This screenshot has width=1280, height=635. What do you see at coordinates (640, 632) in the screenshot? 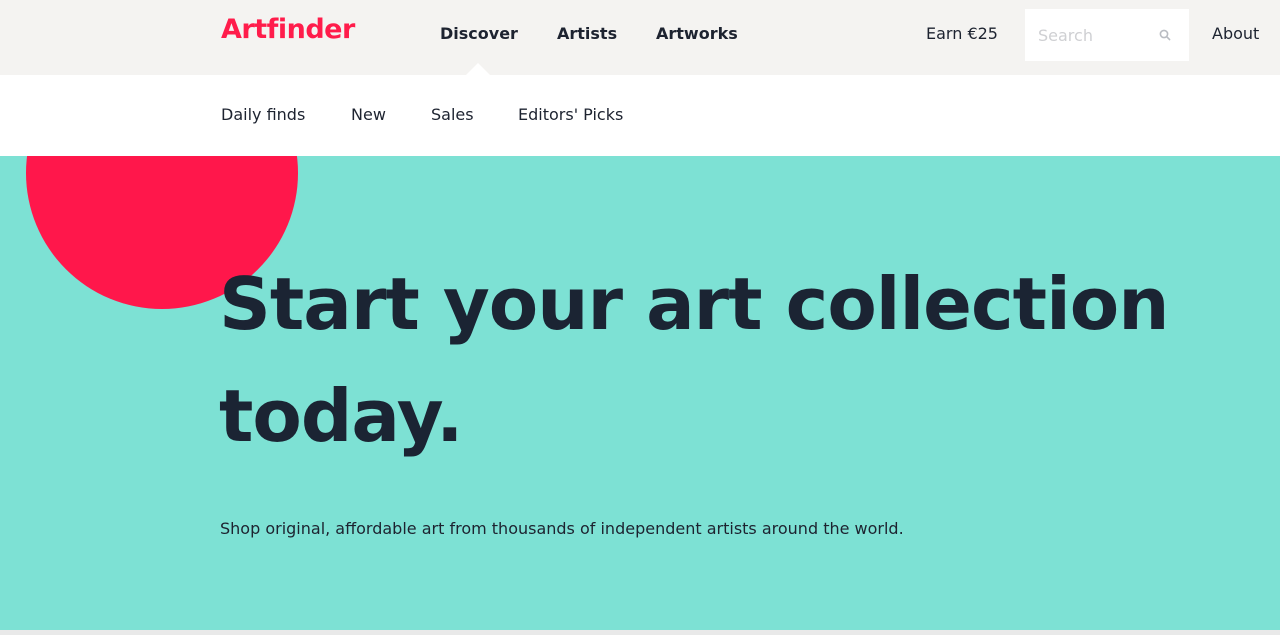
I see `page-divider` at bounding box center [640, 632].